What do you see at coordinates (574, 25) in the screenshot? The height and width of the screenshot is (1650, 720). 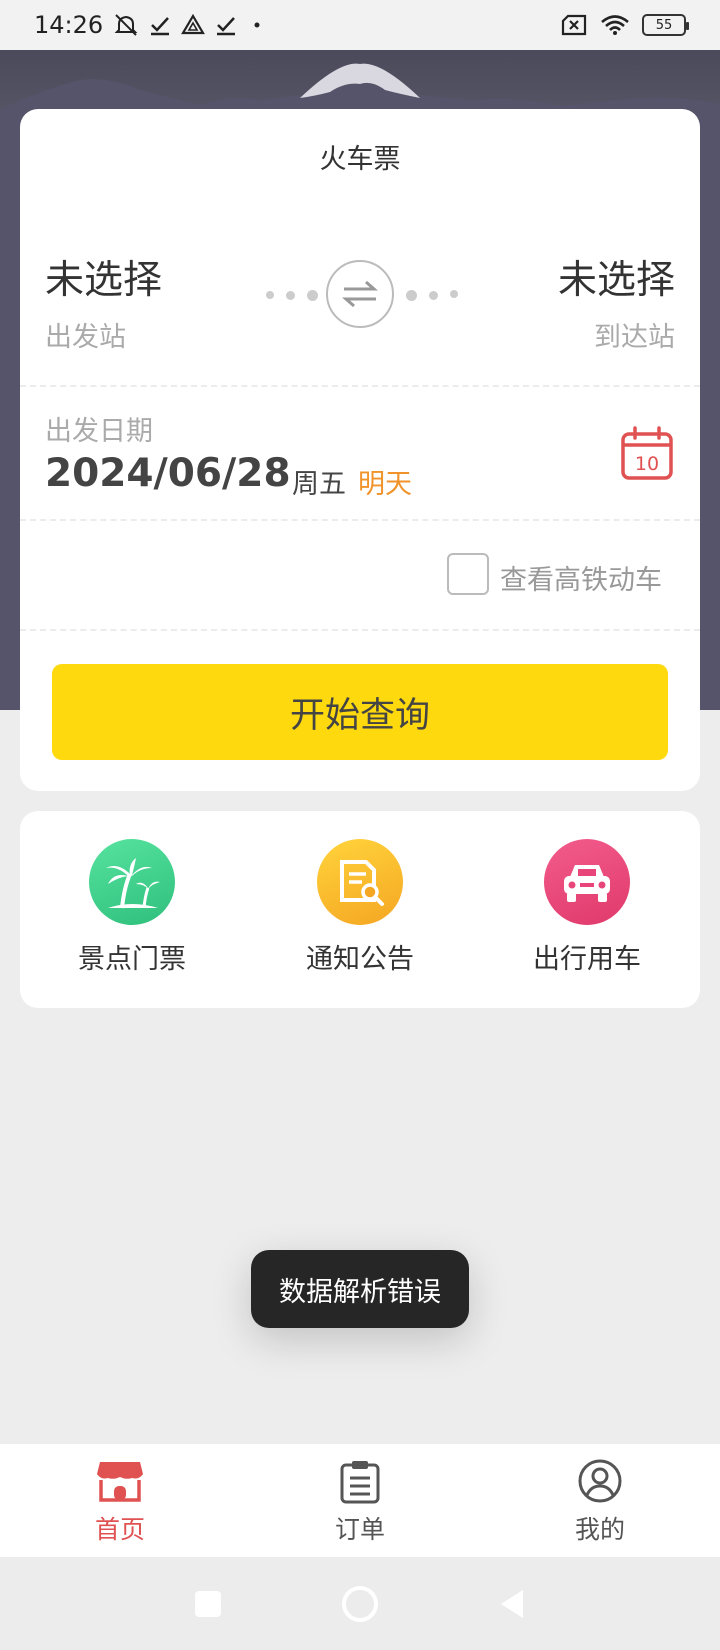 I see `sim-off-icon` at bounding box center [574, 25].